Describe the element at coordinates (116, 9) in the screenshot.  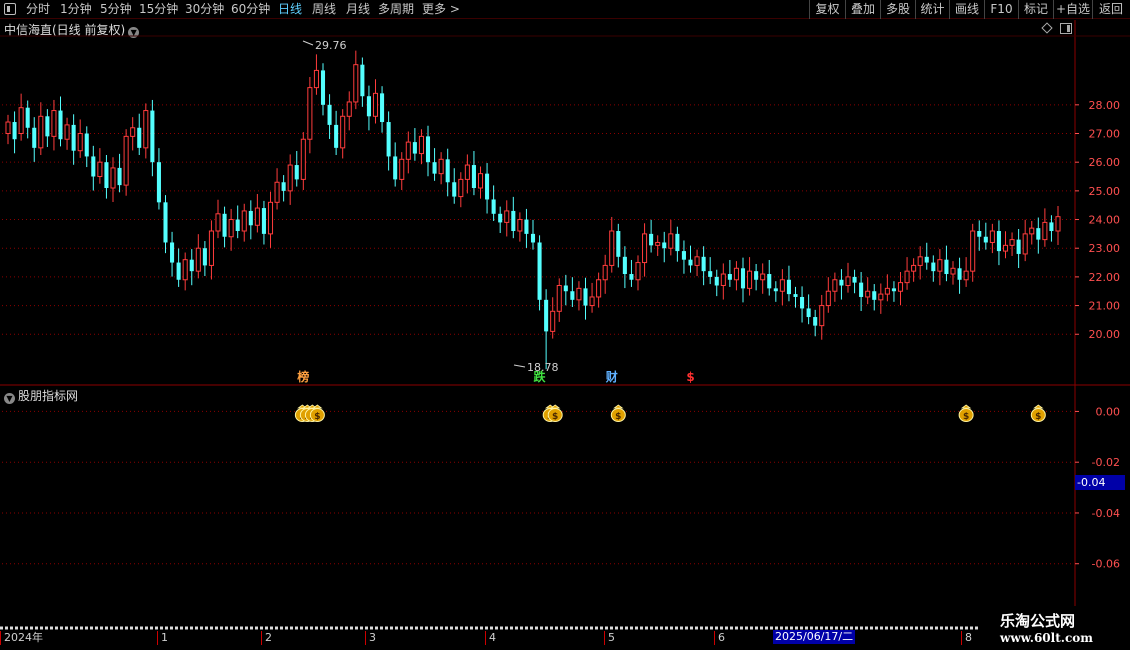
I see `period-tab-5min: 5分钟` at that location.